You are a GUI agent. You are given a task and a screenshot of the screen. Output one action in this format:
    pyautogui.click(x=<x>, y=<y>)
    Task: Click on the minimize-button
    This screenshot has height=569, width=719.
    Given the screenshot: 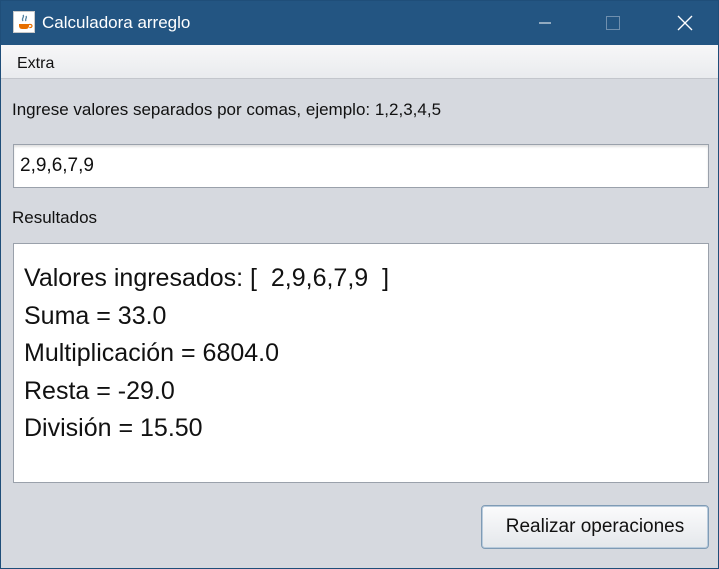 What is the action you would take?
    pyautogui.click(x=545, y=23)
    